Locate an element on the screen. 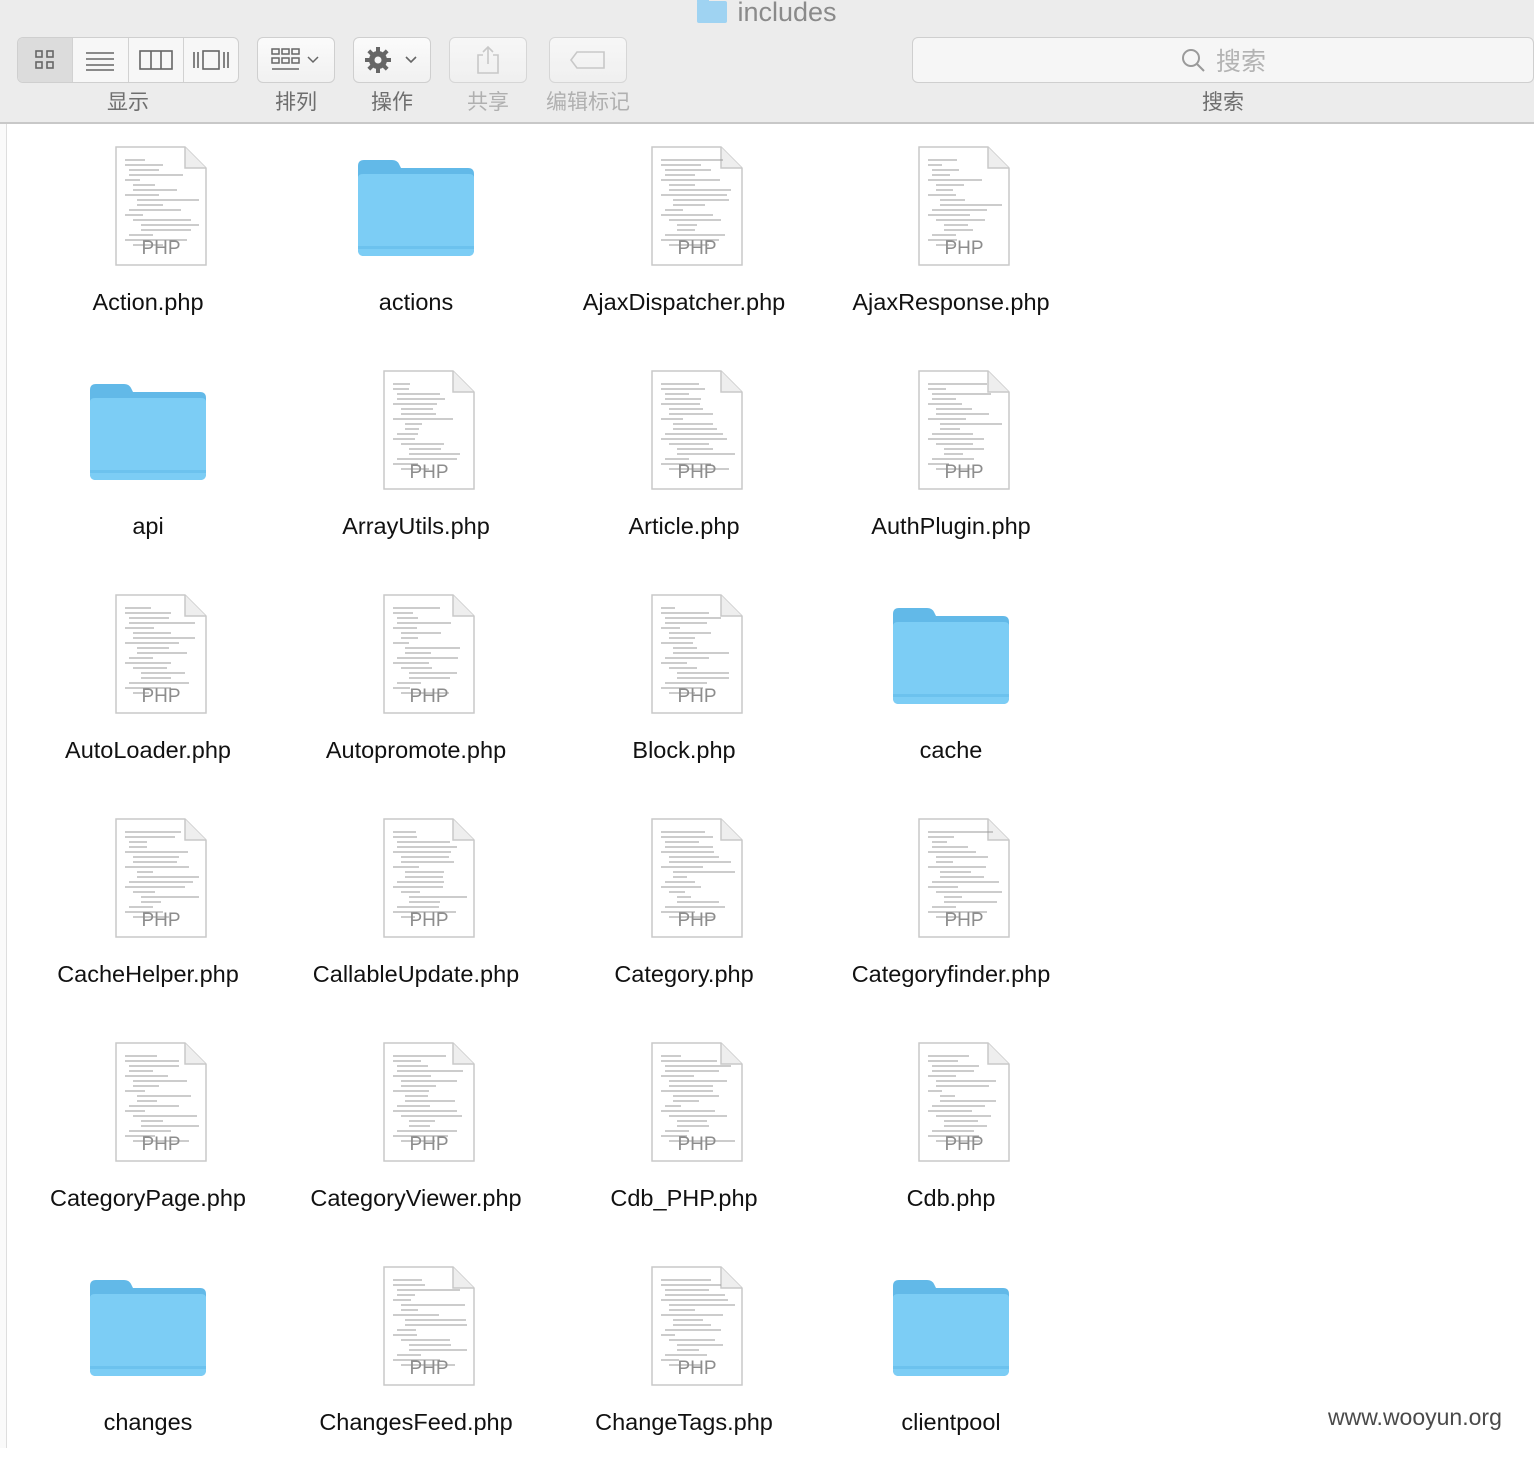 The width and height of the screenshot is (1534, 1466). search-field: 搜索 is located at coordinates (1223, 60).